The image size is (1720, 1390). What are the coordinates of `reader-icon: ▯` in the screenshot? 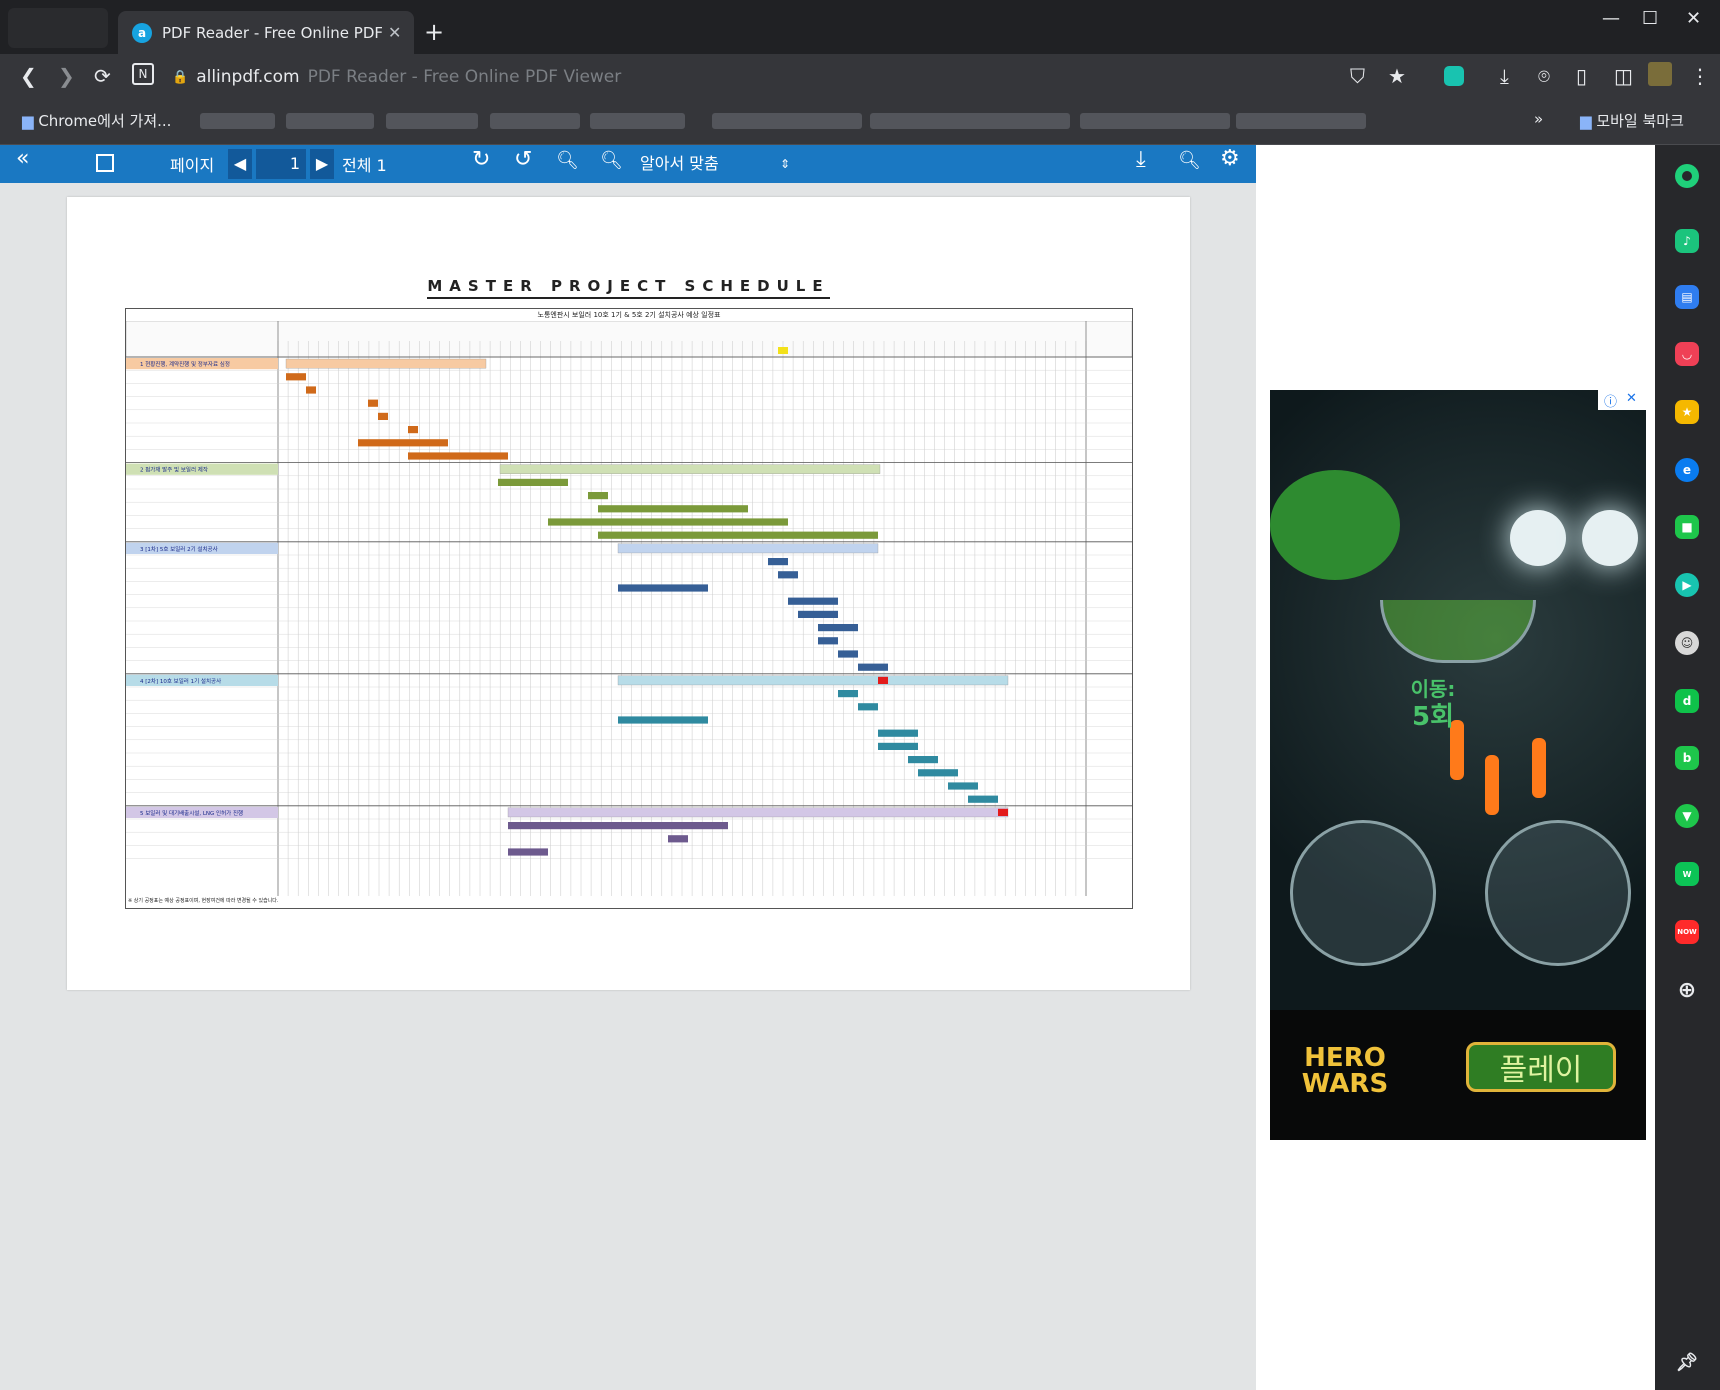 It's located at (1581, 76).